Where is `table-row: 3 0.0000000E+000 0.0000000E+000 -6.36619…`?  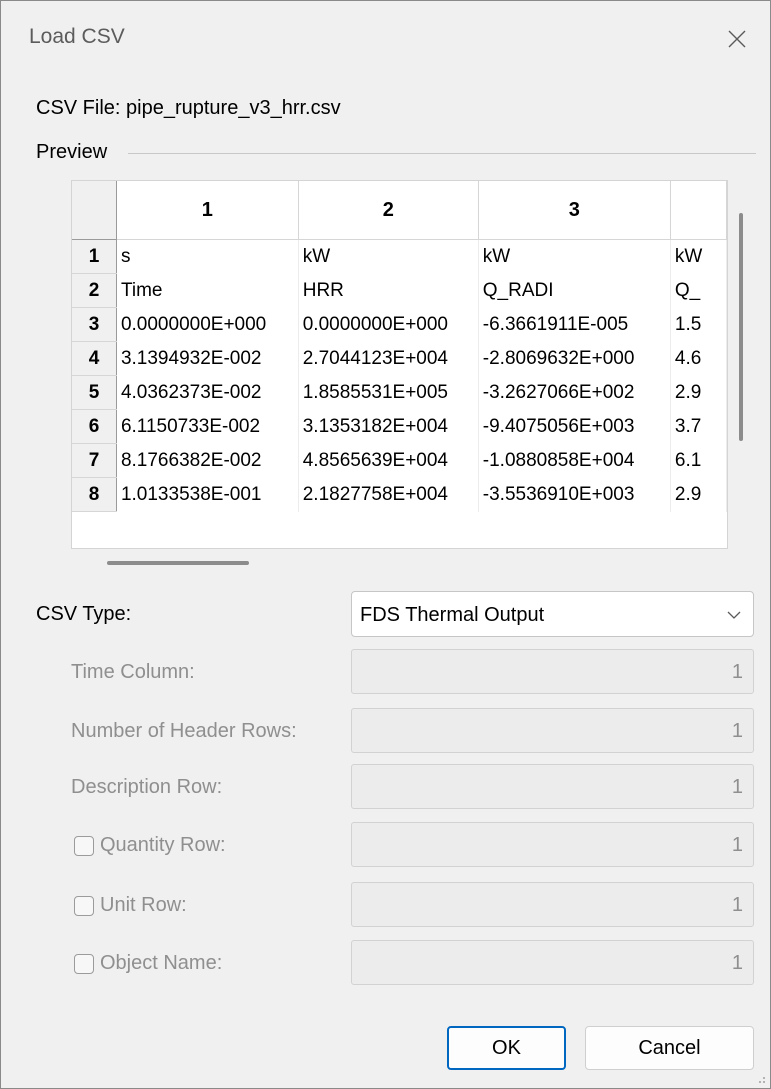
table-row: 3 0.0000000E+000 0.0000000E+000 -6.36619… is located at coordinates (399, 324).